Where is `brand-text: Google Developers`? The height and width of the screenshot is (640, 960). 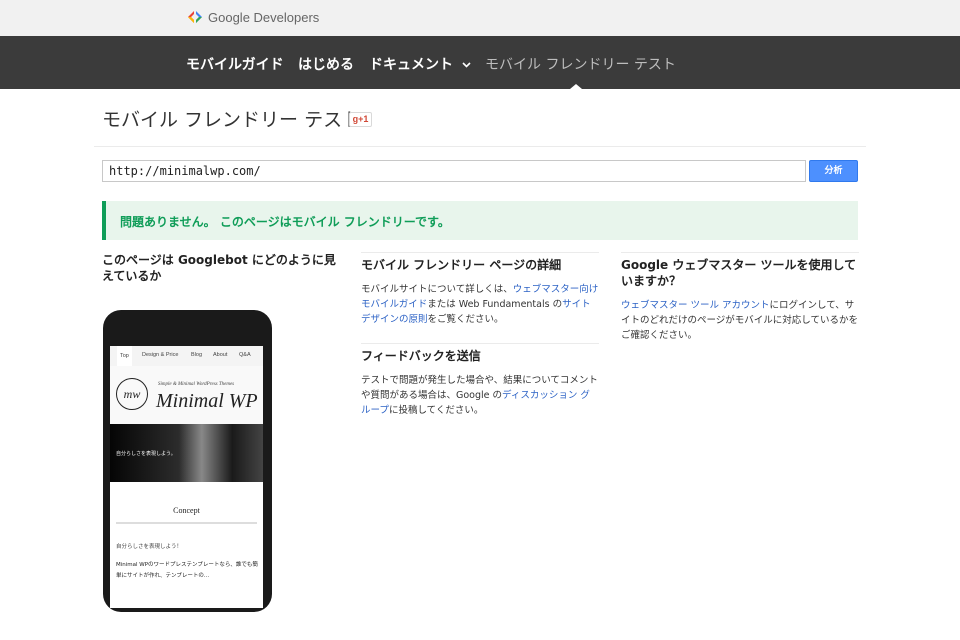 brand-text: Google Developers is located at coordinates (264, 17).